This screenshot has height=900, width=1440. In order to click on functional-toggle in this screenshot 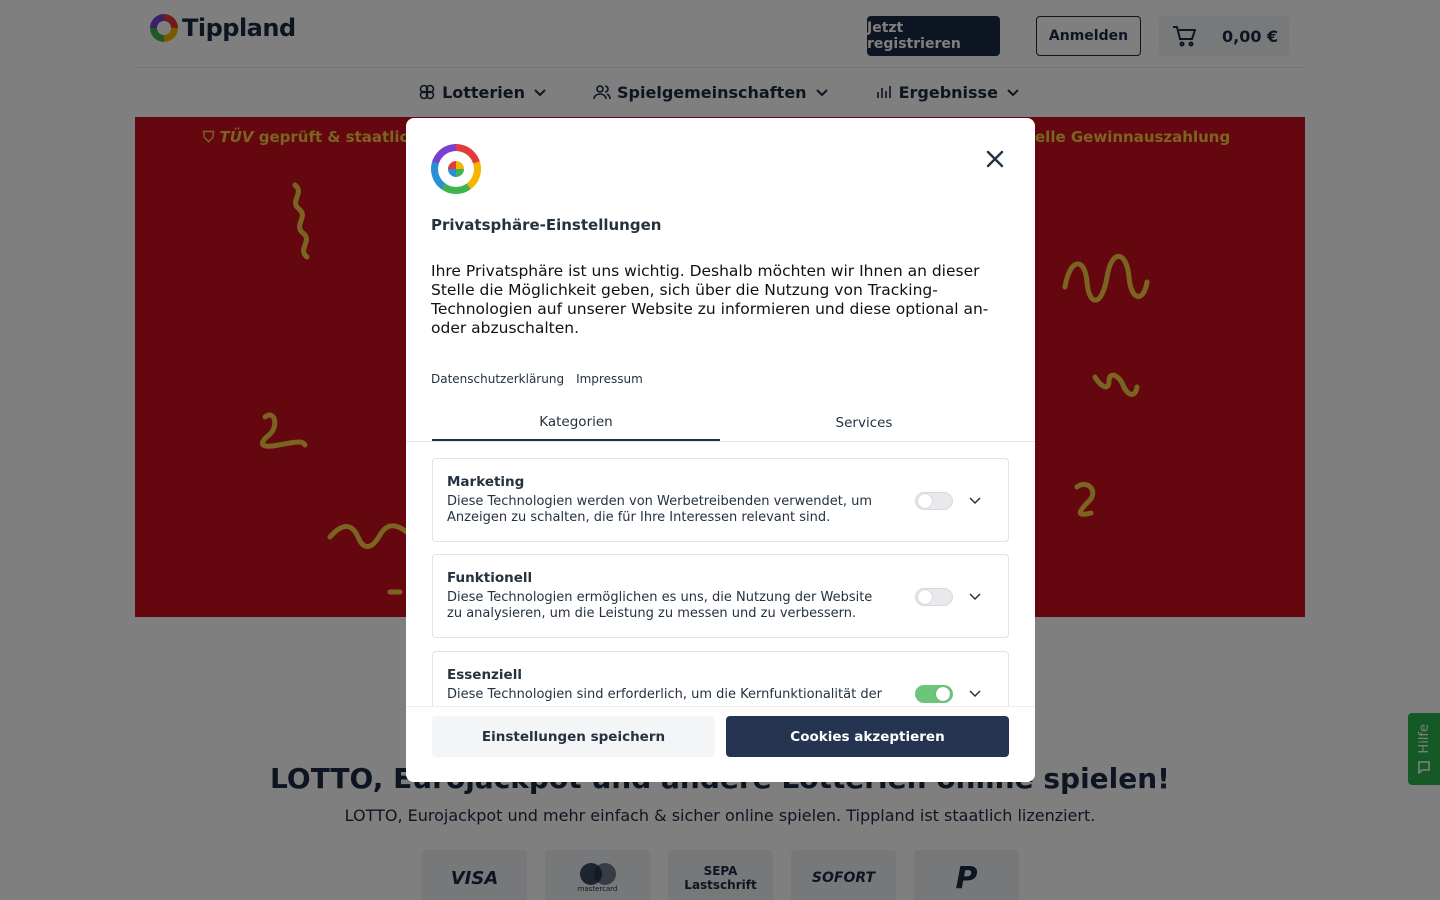, I will do `click(934, 597)`.